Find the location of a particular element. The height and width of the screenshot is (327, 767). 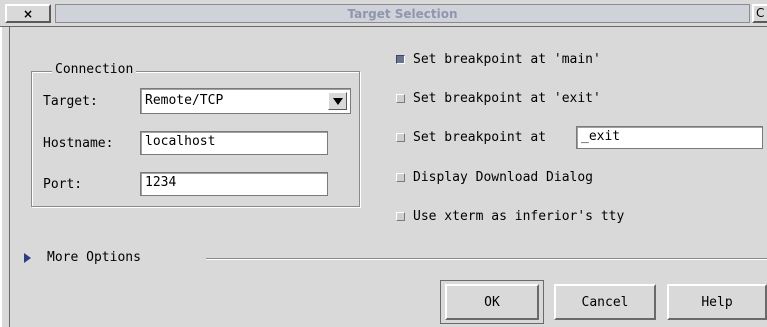

target-select: Remote/TCP is located at coordinates (245, 101).